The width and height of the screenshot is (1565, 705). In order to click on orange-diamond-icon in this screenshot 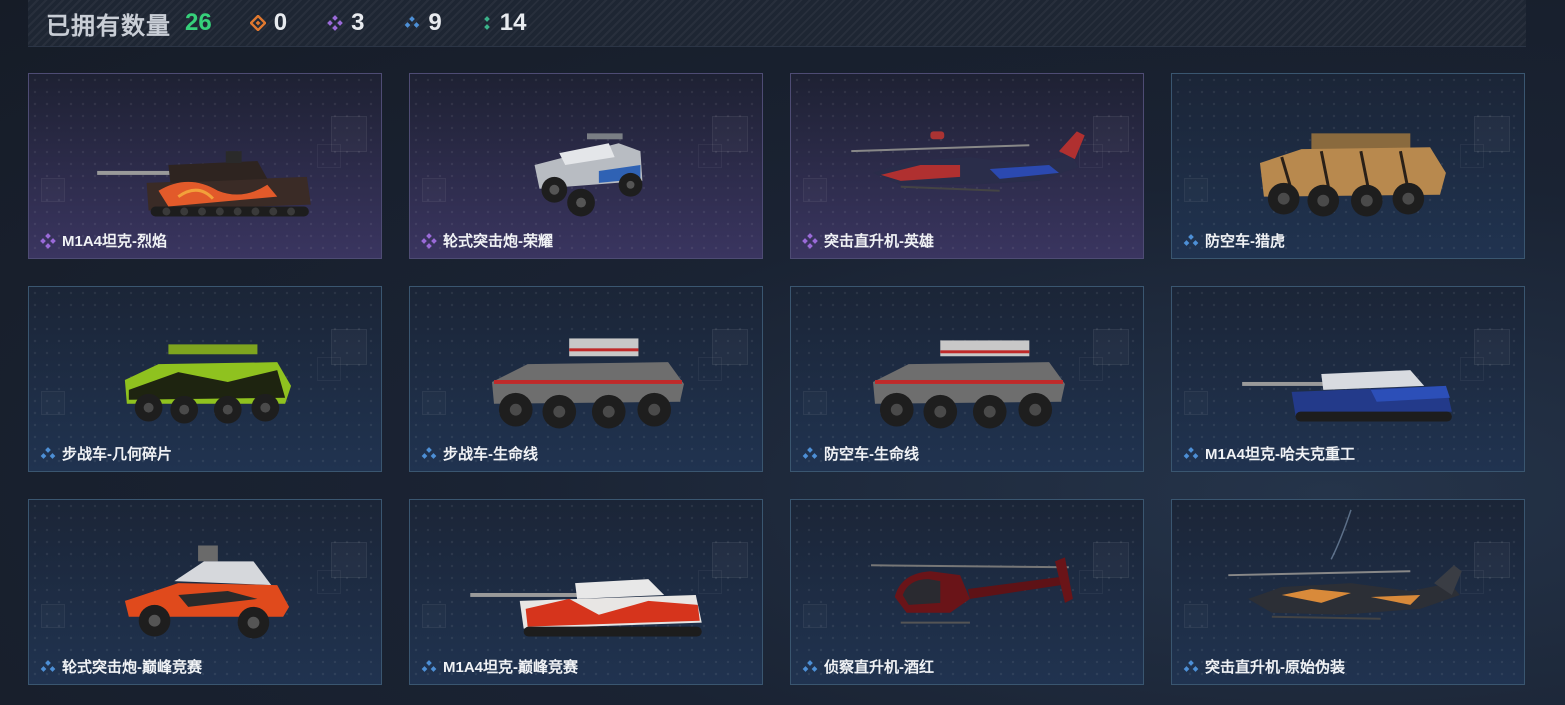, I will do `click(257, 23)`.